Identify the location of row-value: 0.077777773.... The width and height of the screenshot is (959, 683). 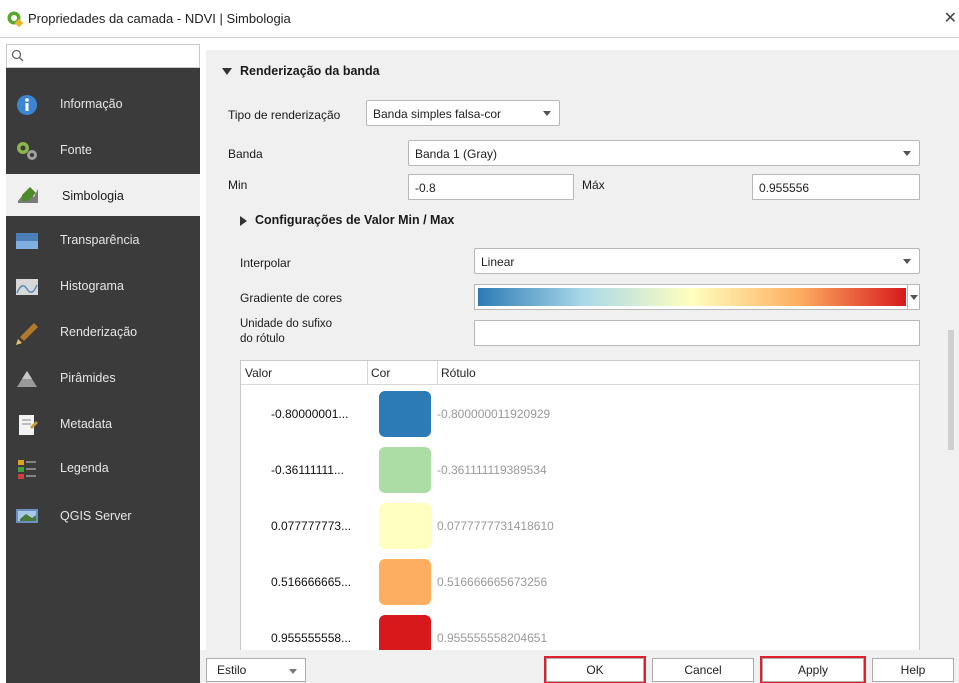
(311, 526).